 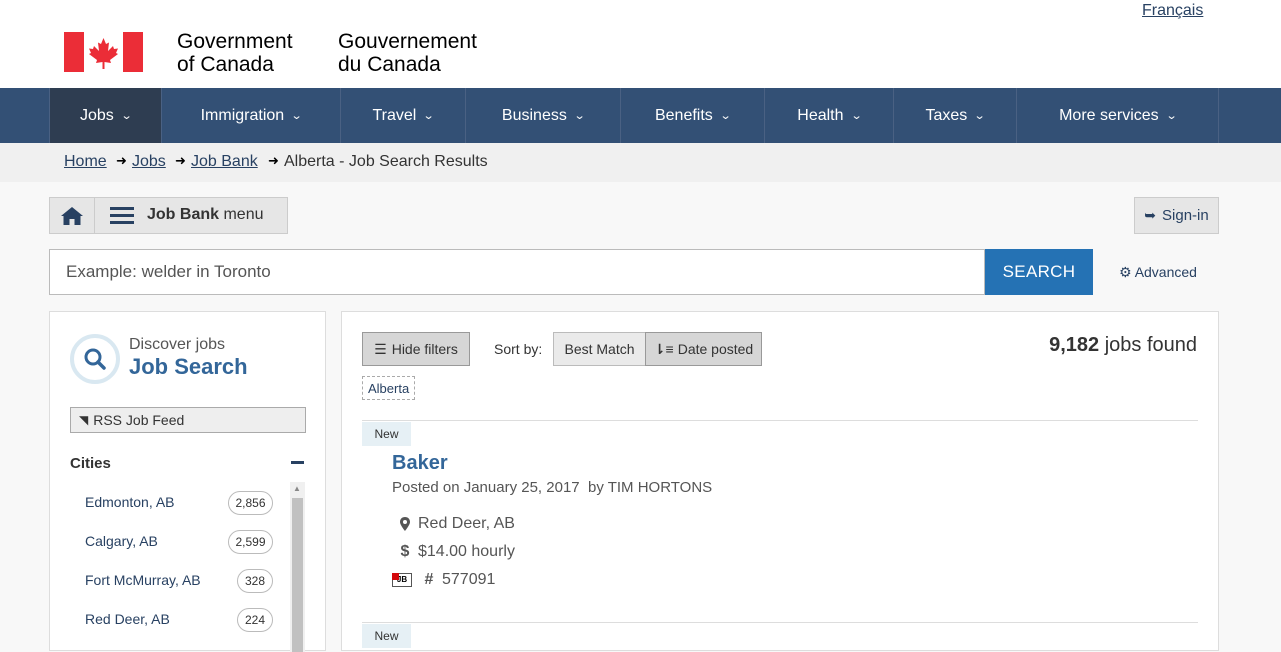 What do you see at coordinates (405, 551) in the screenshot?
I see `dollar-icon: $` at bounding box center [405, 551].